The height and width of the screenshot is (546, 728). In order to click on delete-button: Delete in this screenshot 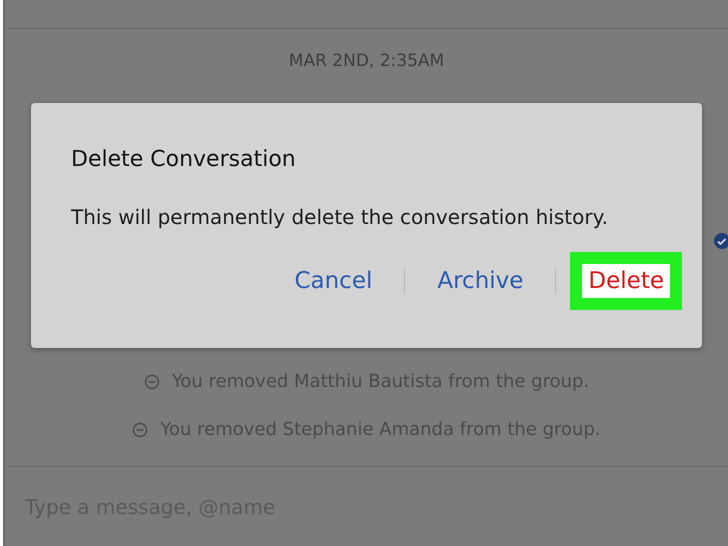, I will do `click(626, 281)`.